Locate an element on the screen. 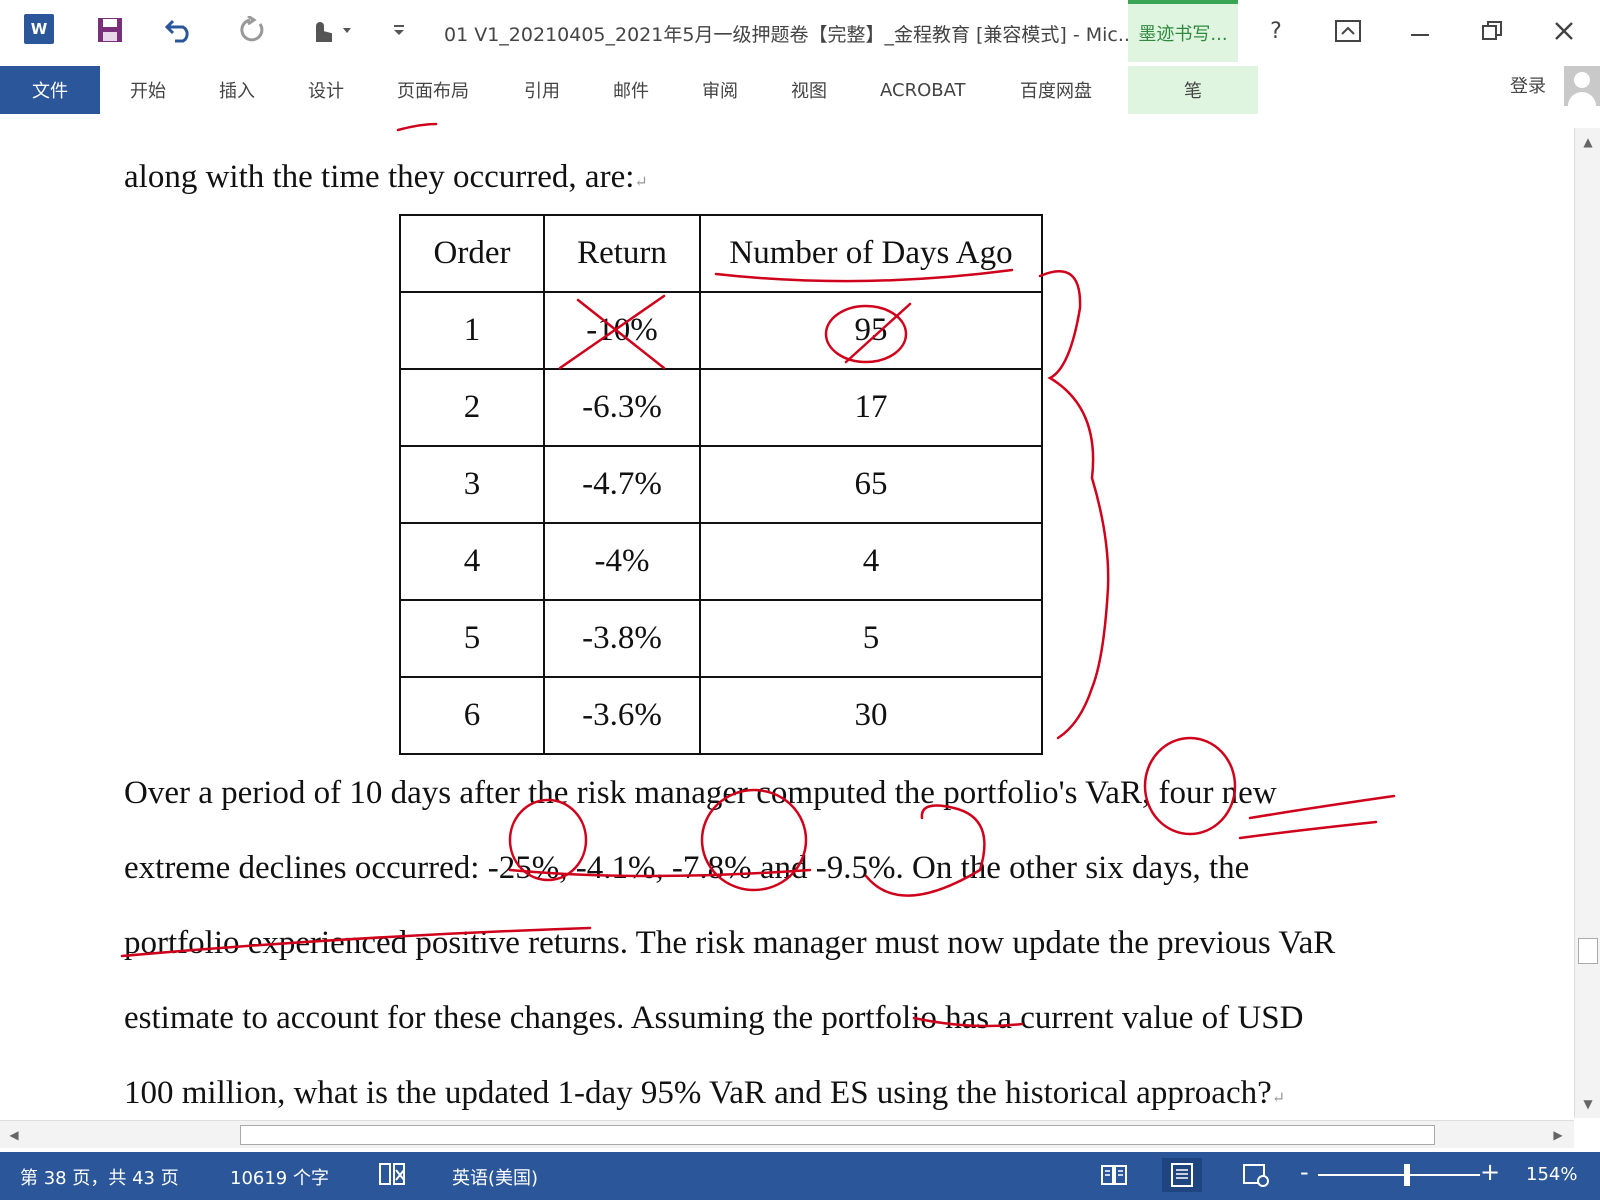 This screenshot has width=1600, height=1200. word-logo-letter: W is located at coordinates (39, 29).